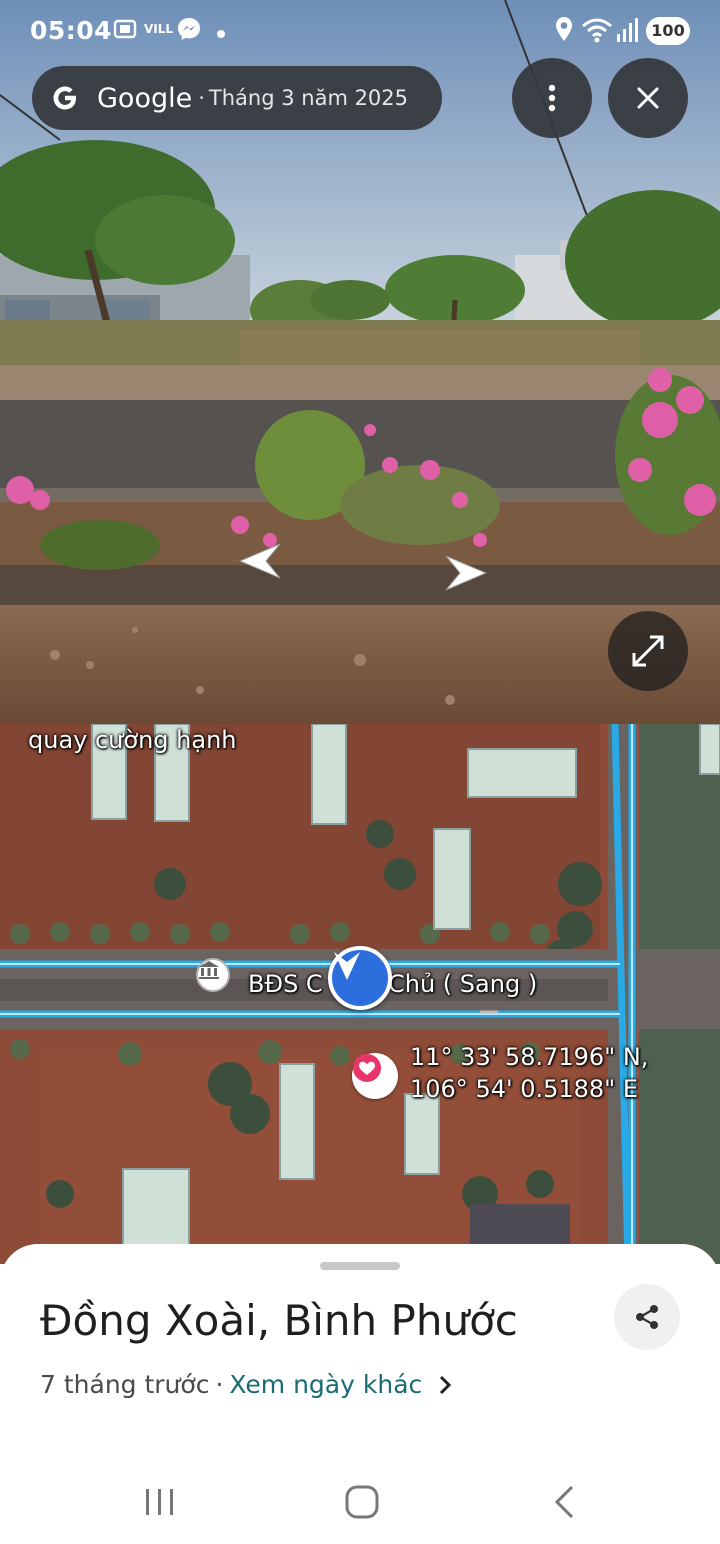  I want to click on imagery-meta-row: 7 tháng trước · Xem ngày khác, so click(246, 1384).